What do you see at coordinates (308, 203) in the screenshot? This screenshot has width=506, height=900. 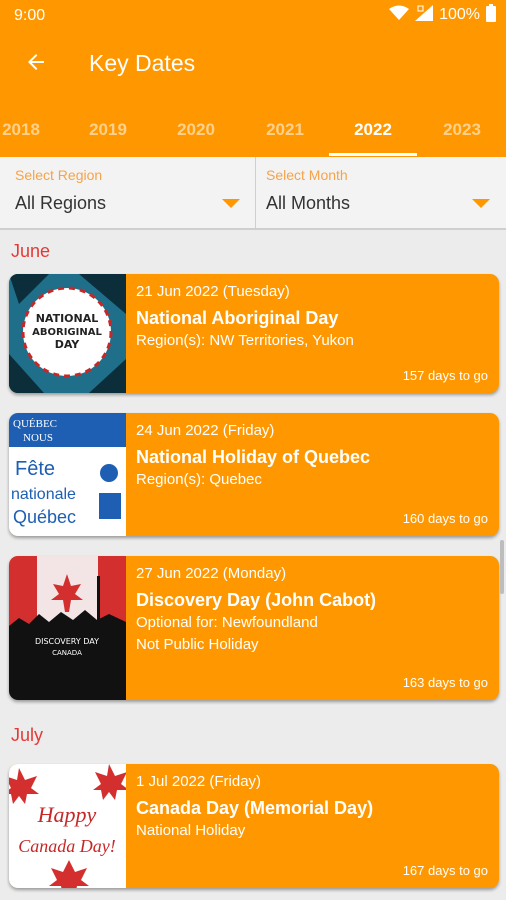 I see `month-select-value: All Months` at bounding box center [308, 203].